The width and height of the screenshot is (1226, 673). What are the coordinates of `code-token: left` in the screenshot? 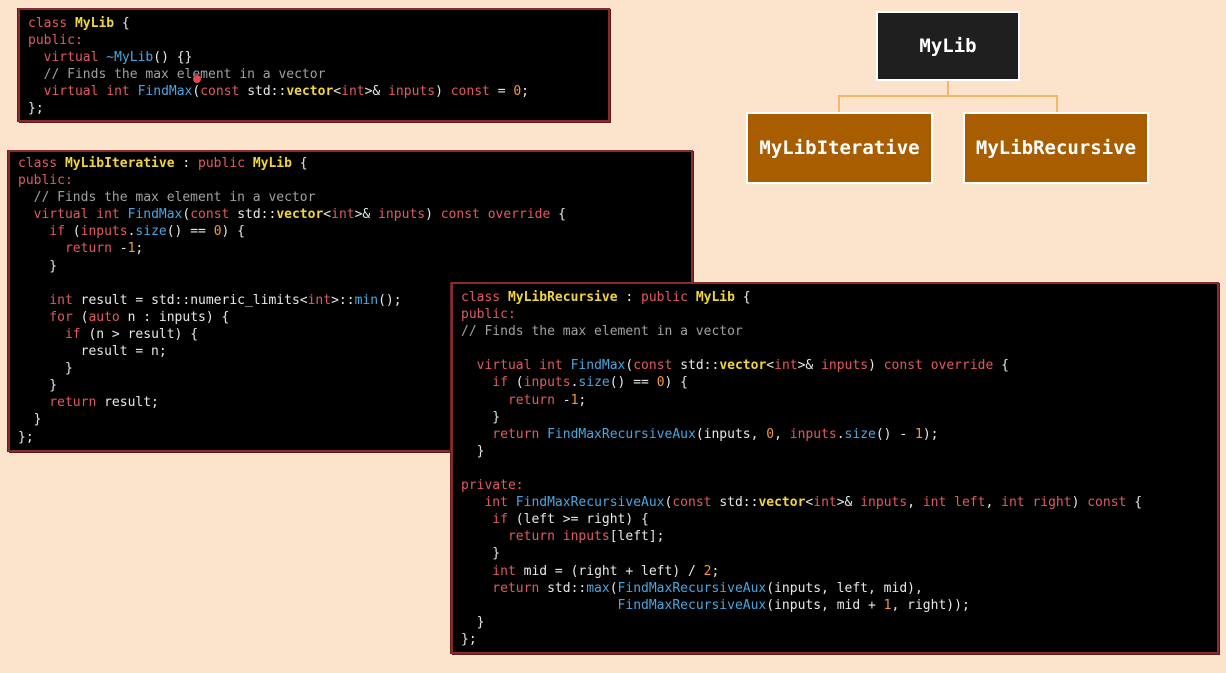 It's located at (970, 503).